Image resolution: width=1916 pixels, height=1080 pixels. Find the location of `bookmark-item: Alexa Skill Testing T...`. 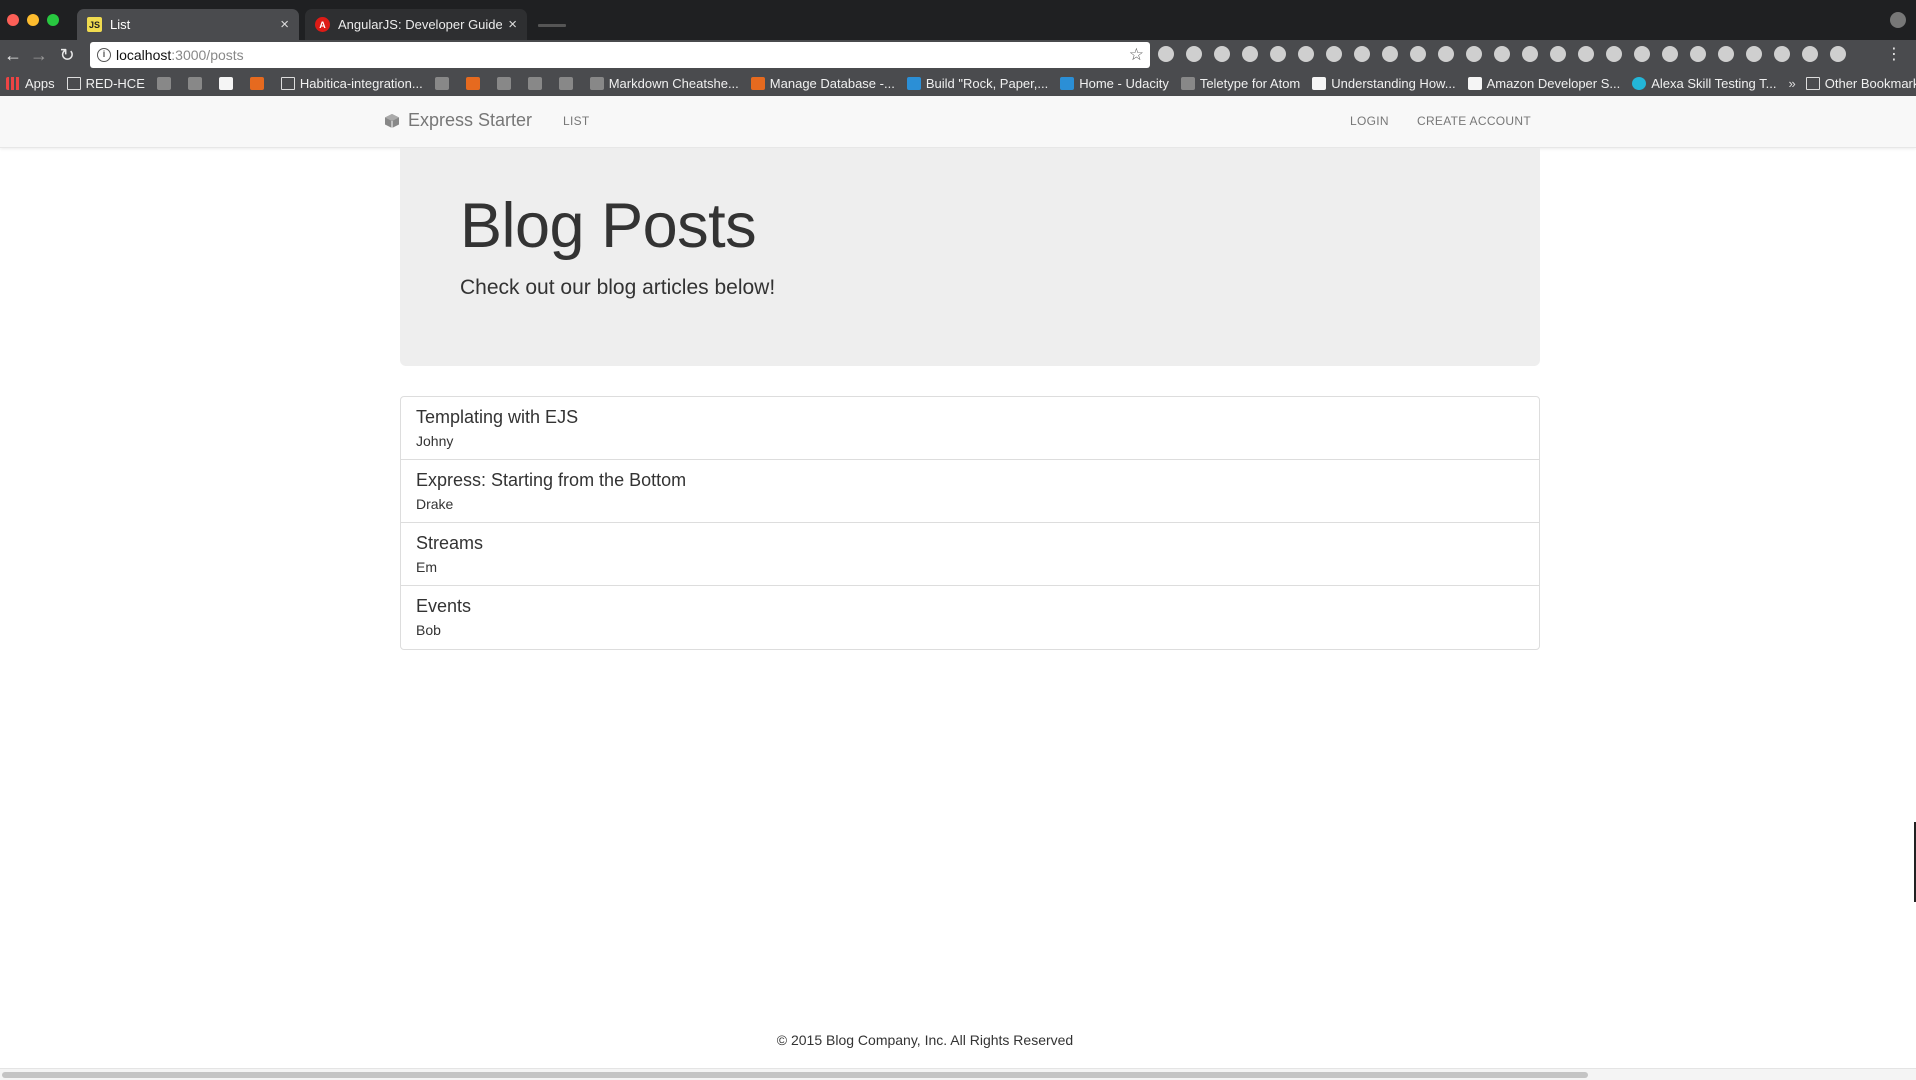

bookmark-item: Alexa Skill Testing T... is located at coordinates (1704, 83).